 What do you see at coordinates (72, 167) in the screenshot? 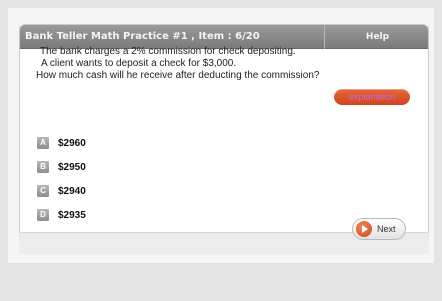
I see `option-value-b: $2950` at bounding box center [72, 167].